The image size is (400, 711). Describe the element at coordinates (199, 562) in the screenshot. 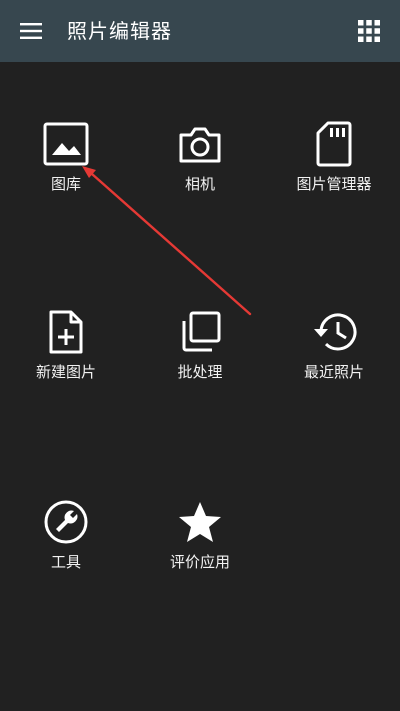

I see `tile-label: 评价应用` at that location.